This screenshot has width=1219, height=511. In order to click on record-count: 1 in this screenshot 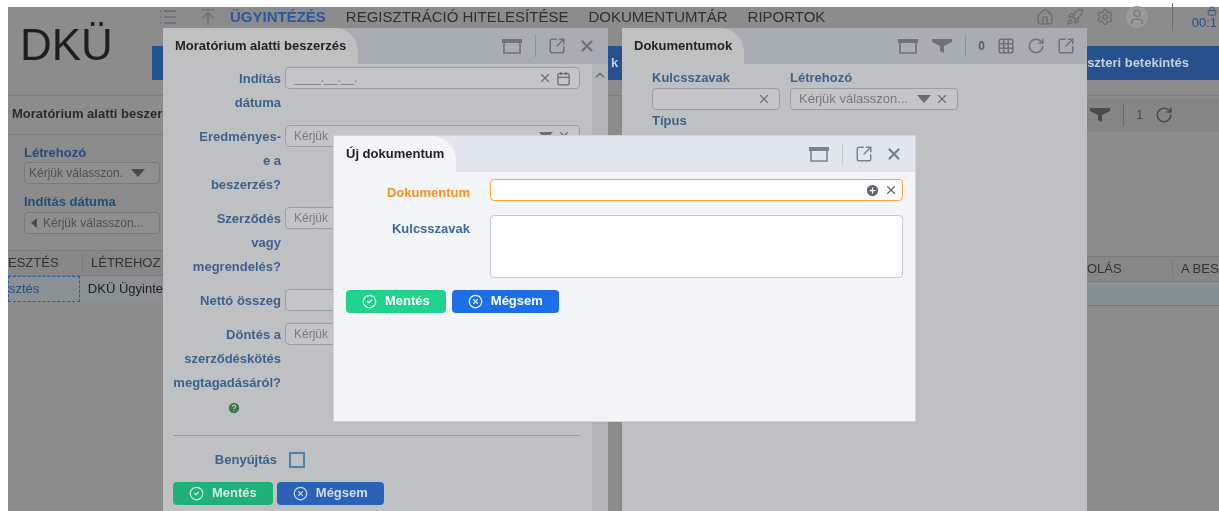, I will do `click(1140, 115)`.